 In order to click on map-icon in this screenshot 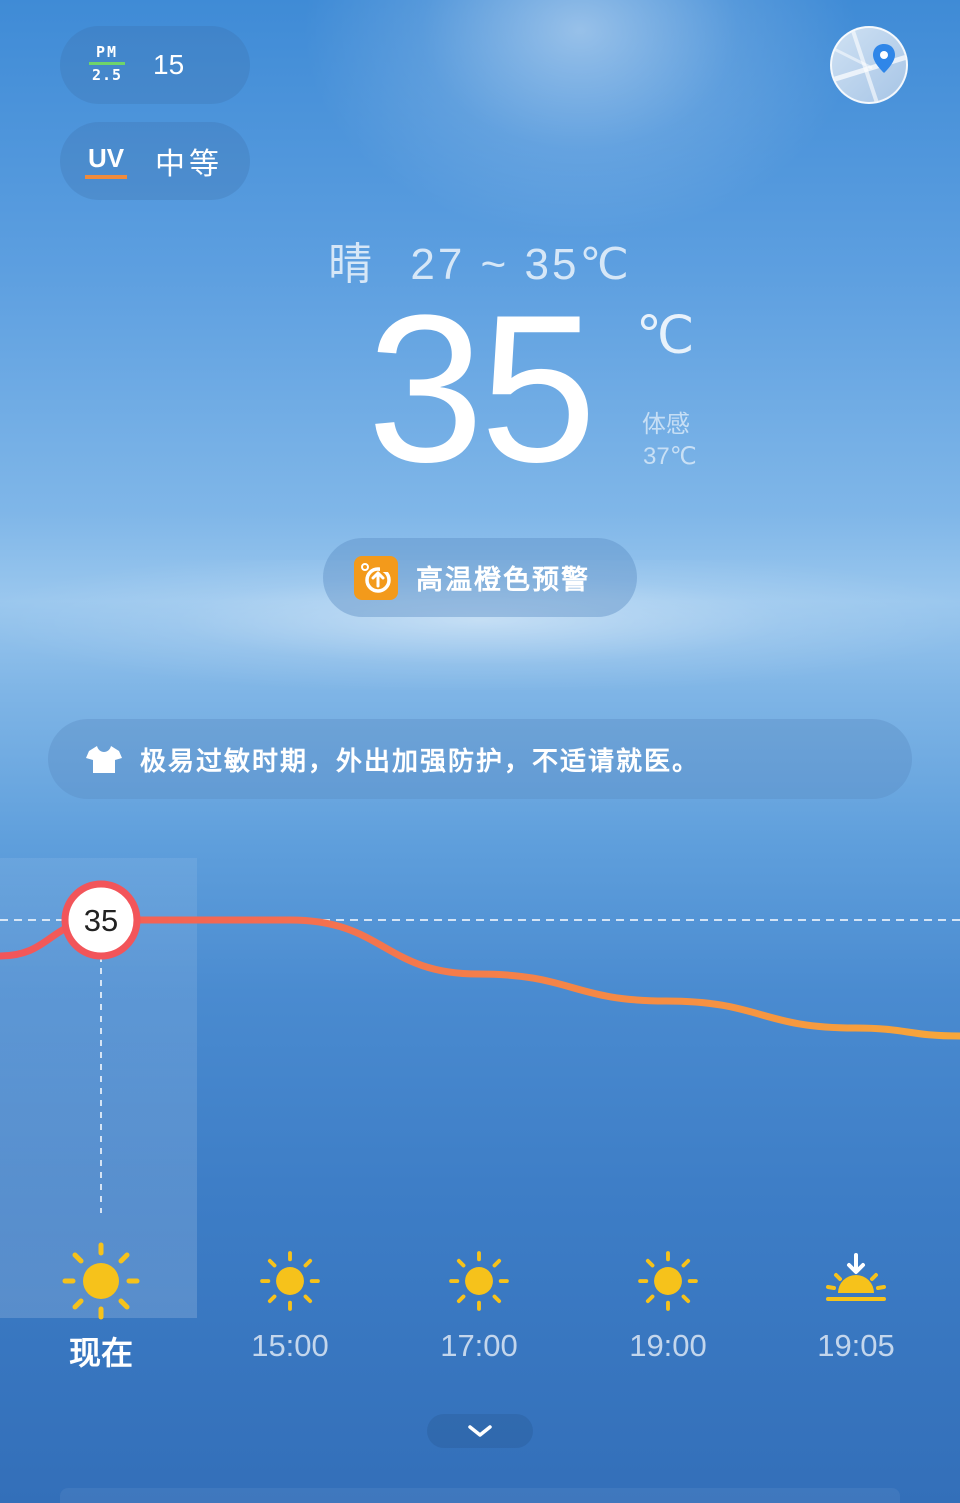, I will do `click(869, 65)`.